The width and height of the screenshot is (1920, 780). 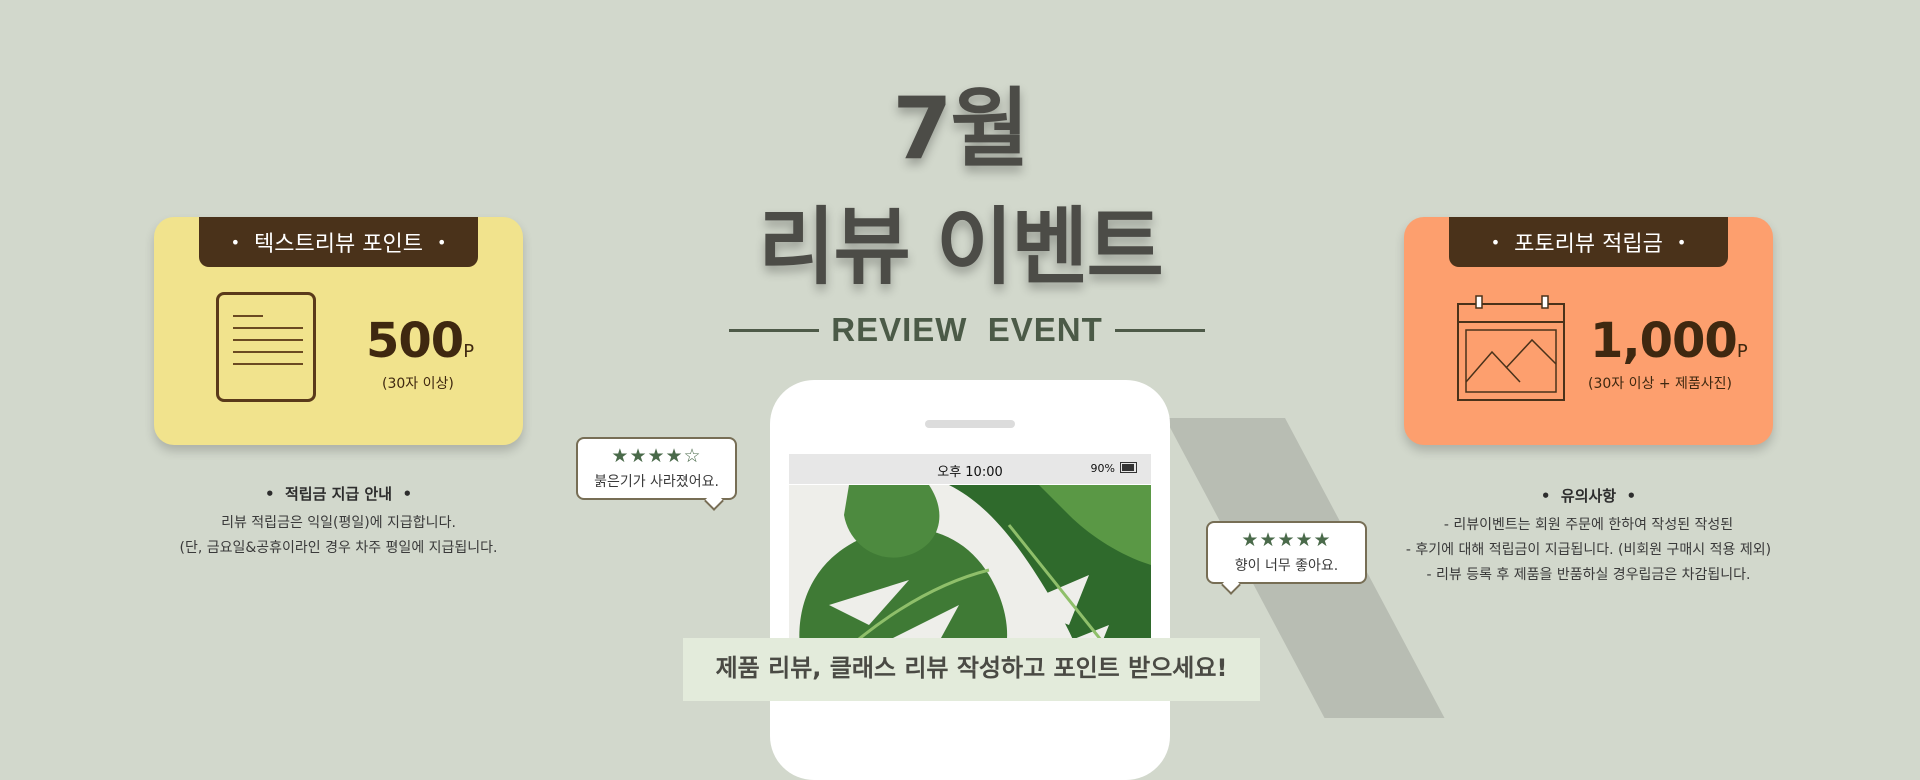 I want to click on notice-info-line: - 리뷰이벤트는 회원 주문에 한하여 작성된 작성된, so click(x=1588, y=525).